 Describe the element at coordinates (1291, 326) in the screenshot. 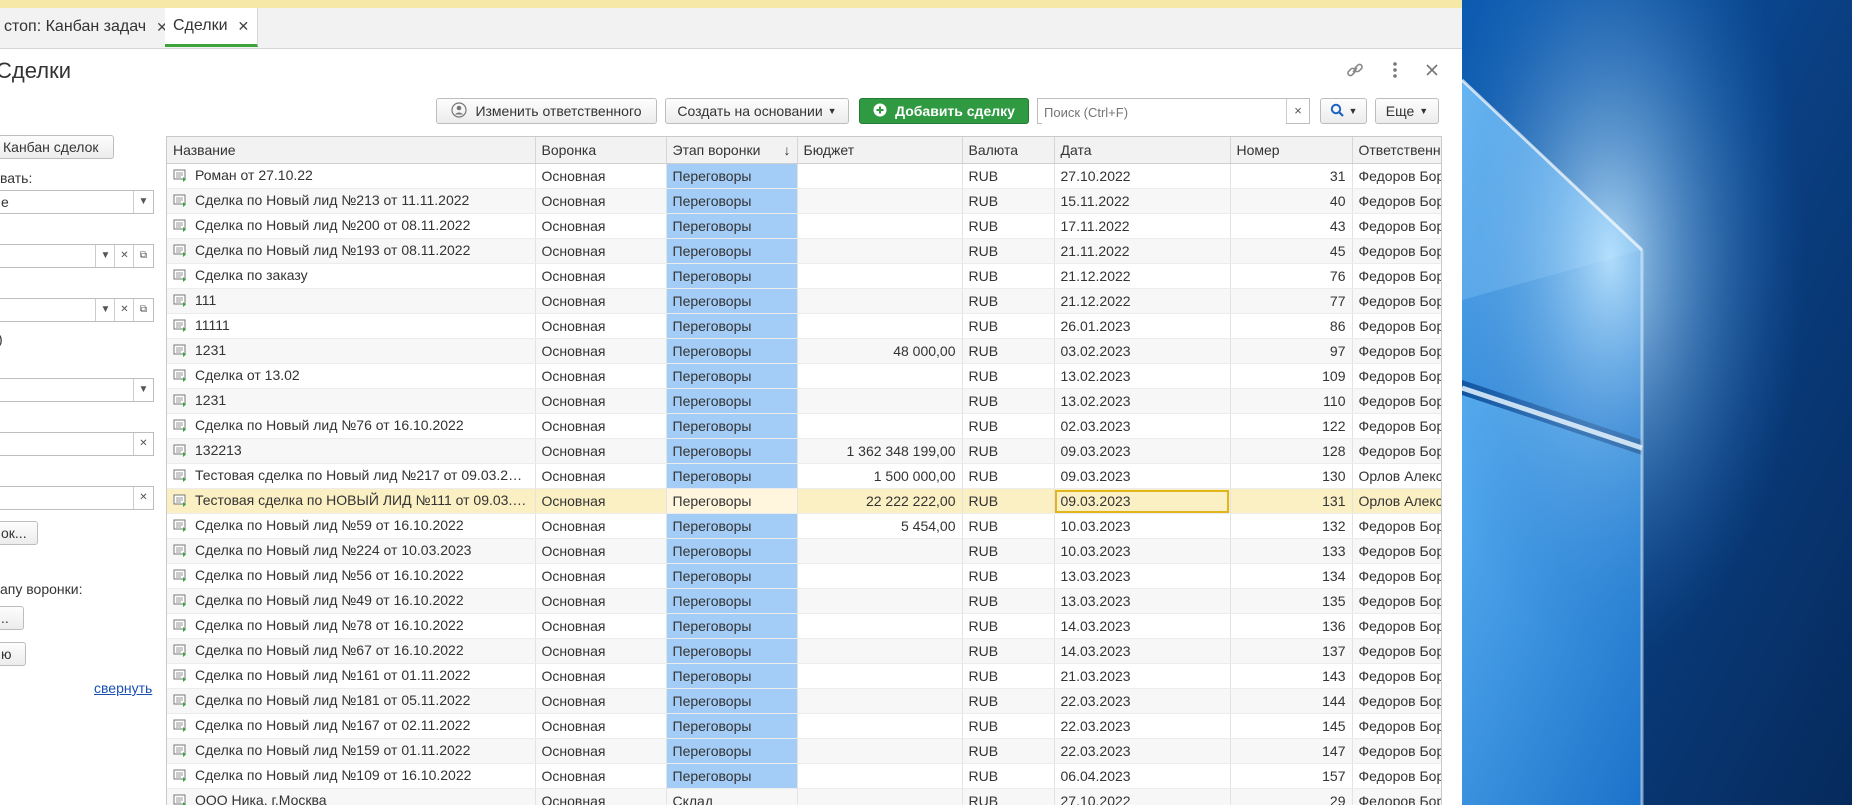

I see `cell-number: 86` at that location.